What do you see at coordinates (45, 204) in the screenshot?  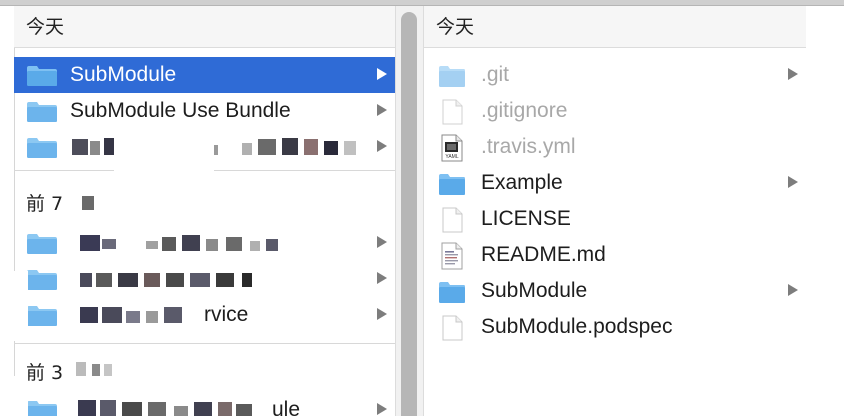 I see `section-header-week: 前 7` at bounding box center [45, 204].